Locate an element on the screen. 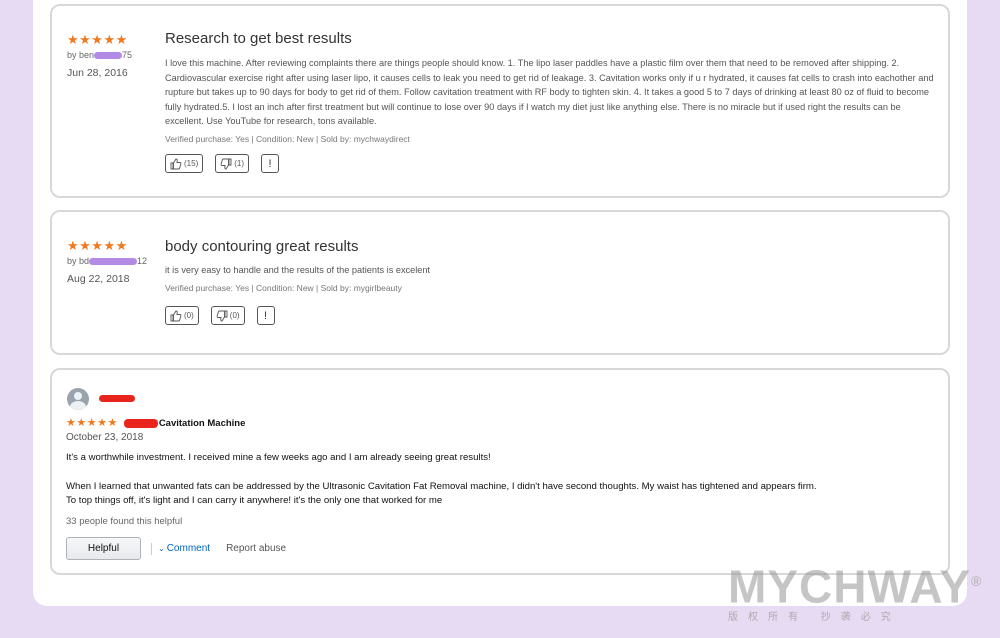 The height and width of the screenshot is (638, 1000). watermark-logo: MYCHWAY® 版权所有 抄袭必究 is located at coordinates (855, 591).